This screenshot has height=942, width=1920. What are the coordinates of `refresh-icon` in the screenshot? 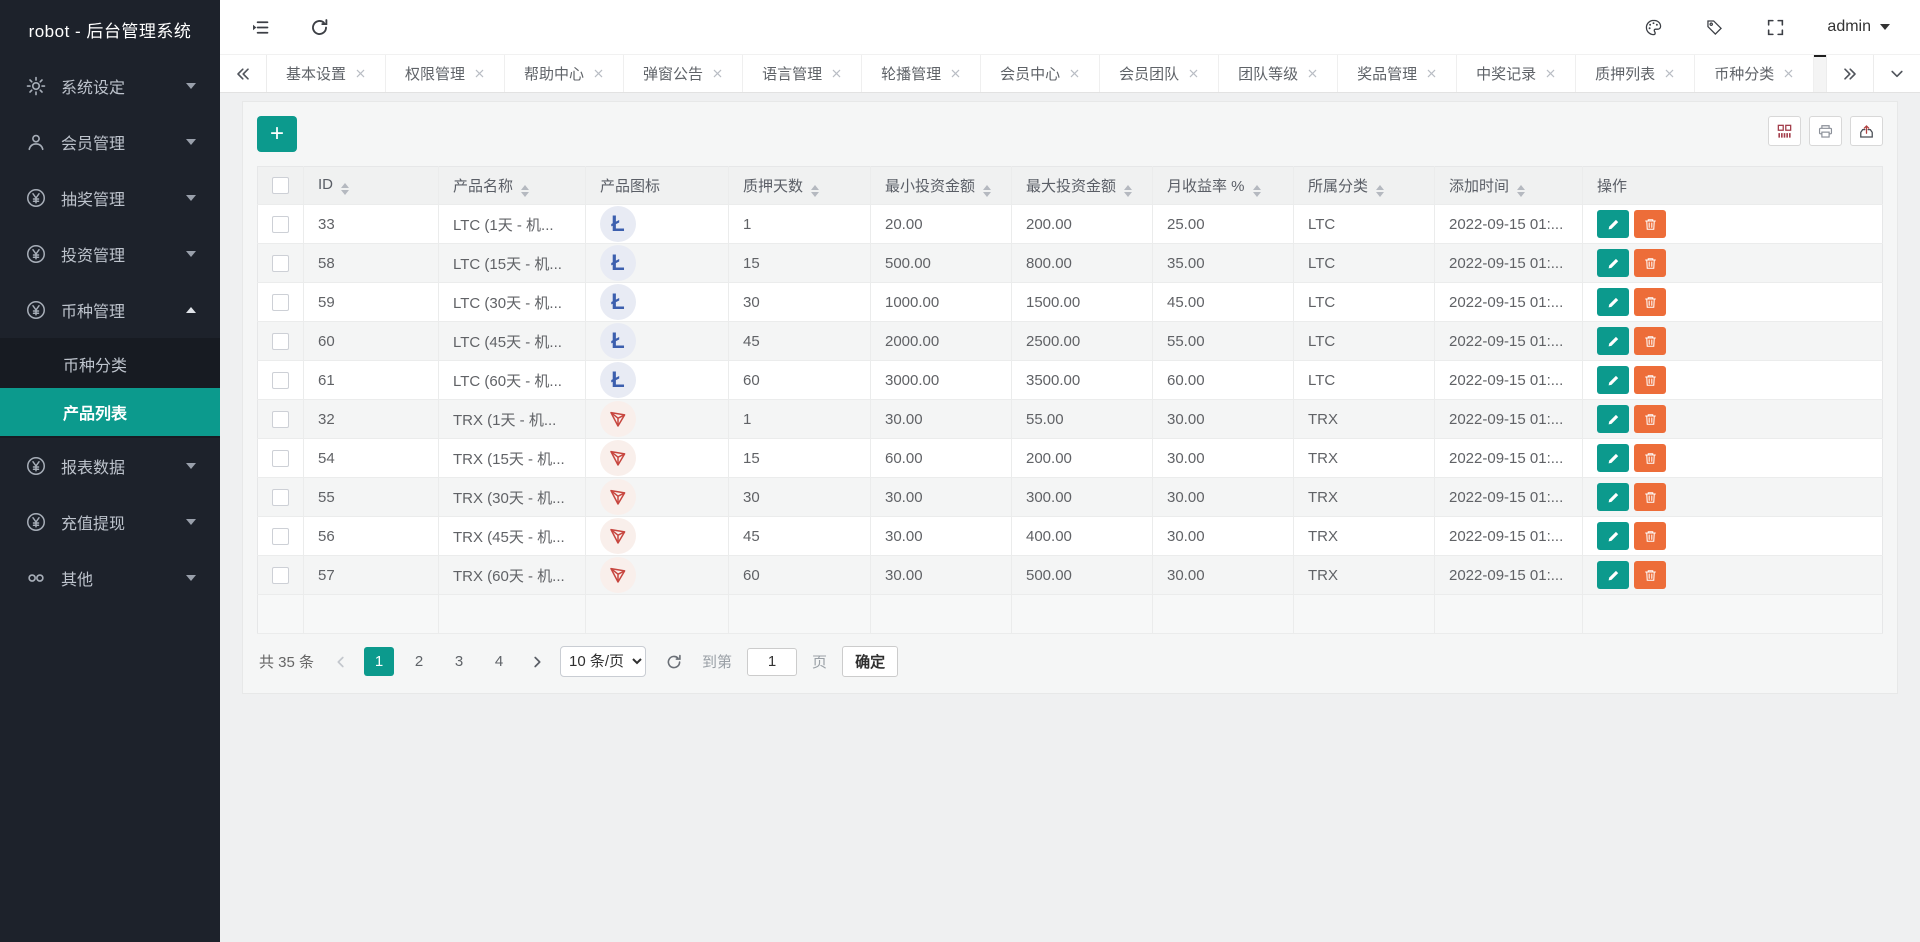 It's located at (319, 27).